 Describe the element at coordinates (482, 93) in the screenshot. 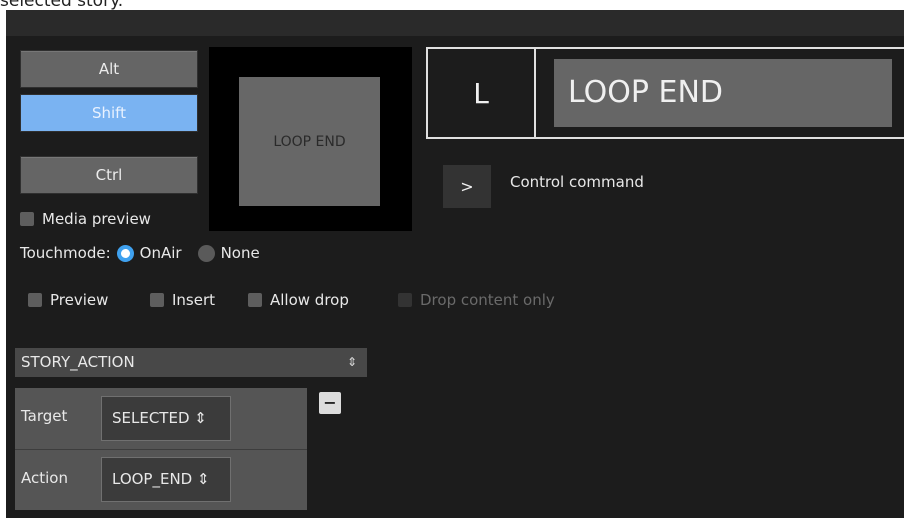

I see `shortcut-key: L` at that location.